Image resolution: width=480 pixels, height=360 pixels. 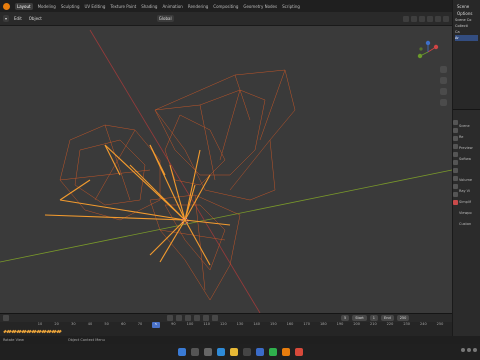 I want to click on solid-shading-icon, so click(x=430, y=18).